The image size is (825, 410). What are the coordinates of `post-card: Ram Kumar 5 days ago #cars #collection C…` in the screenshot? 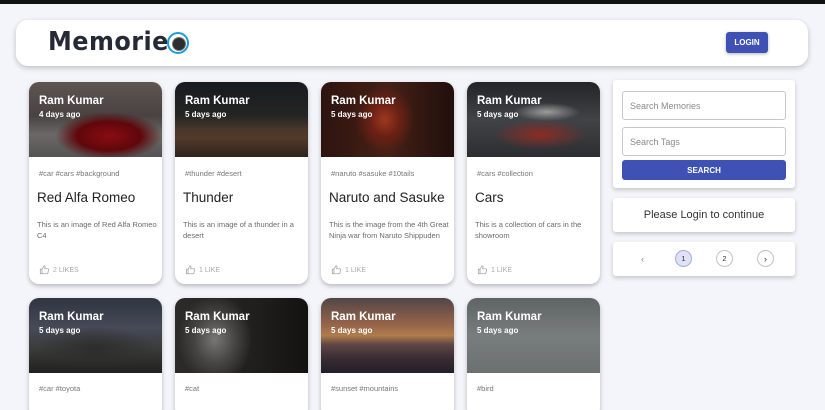 It's located at (533, 183).